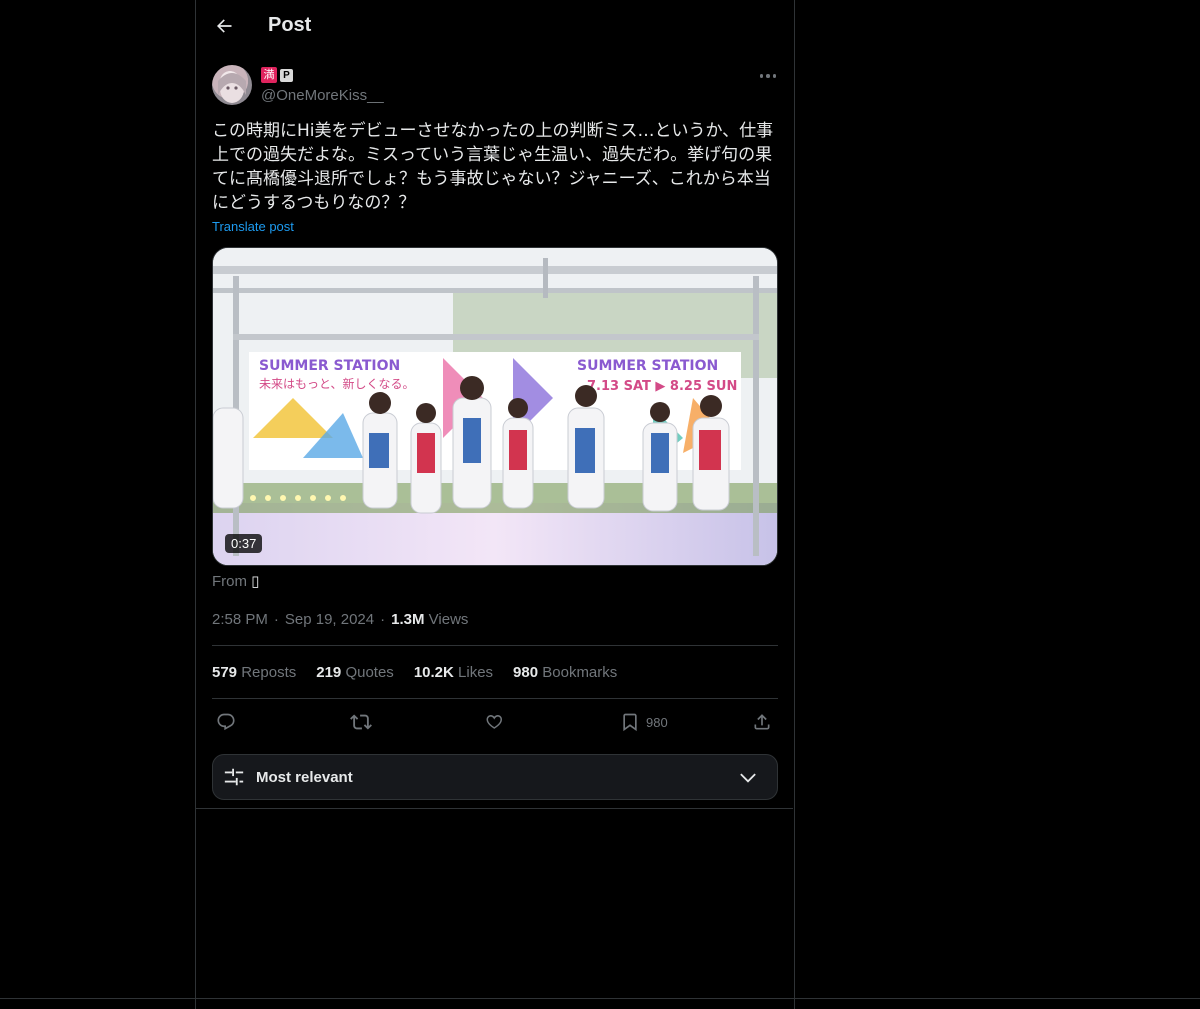  What do you see at coordinates (229, 581) in the screenshot?
I see `from-label: From` at bounding box center [229, 581].